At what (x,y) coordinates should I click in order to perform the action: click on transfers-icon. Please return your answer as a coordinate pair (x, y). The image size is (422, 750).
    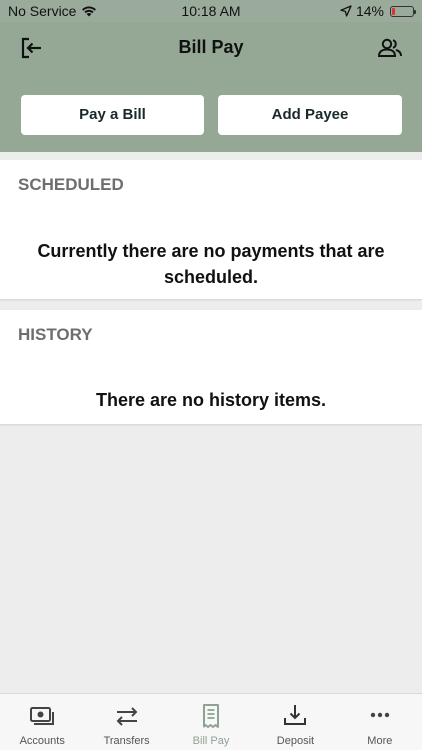
    Looking at the image, I should click on (127, 716).